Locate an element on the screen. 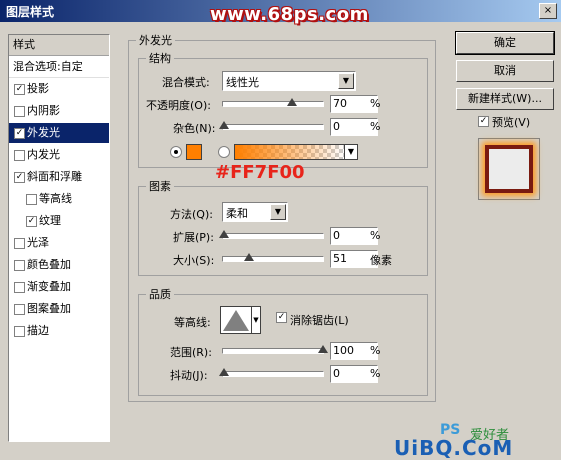  size-slider is located at coordinates (273, 257).